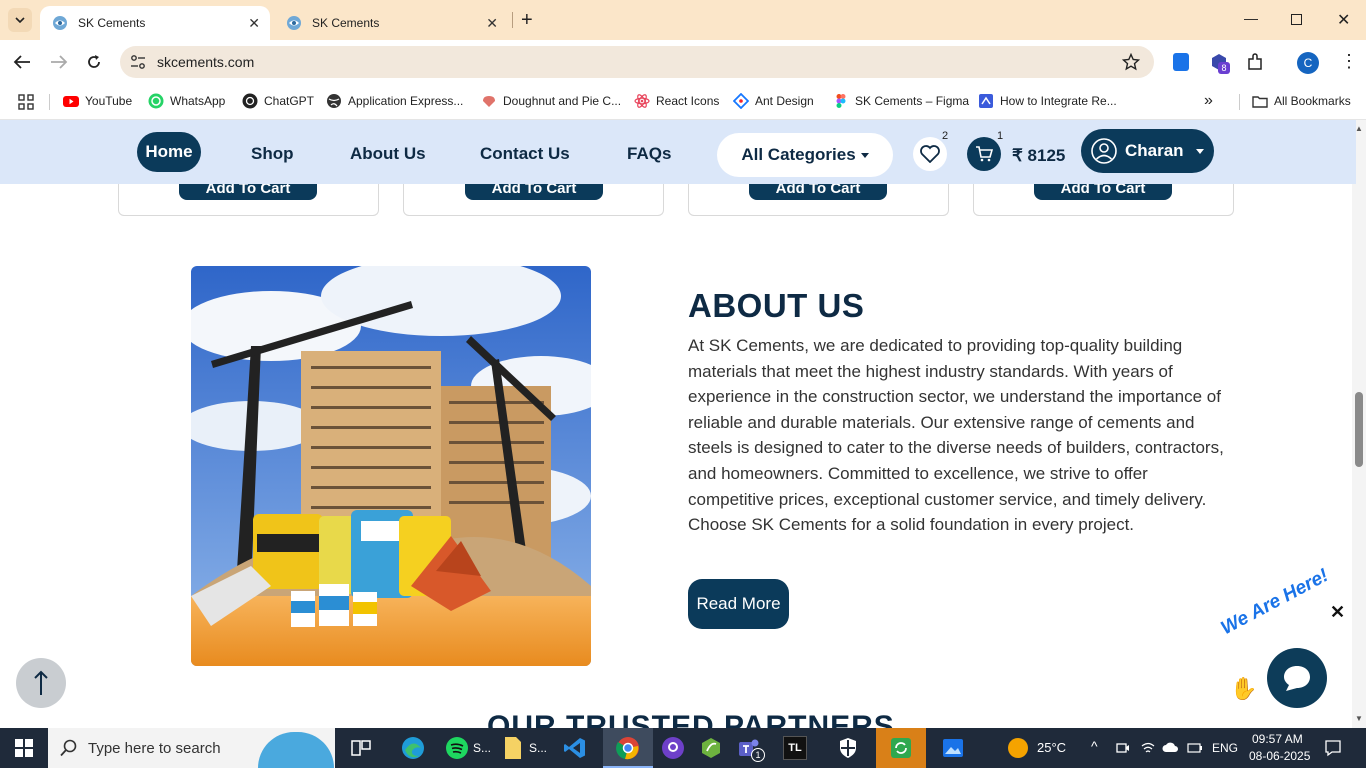 This screenshot has width=1366, height=768. What do you see at coordinates (1148, 748) in the screenshot?
I see `wifi-icon` at bounding box center [1148, 748].